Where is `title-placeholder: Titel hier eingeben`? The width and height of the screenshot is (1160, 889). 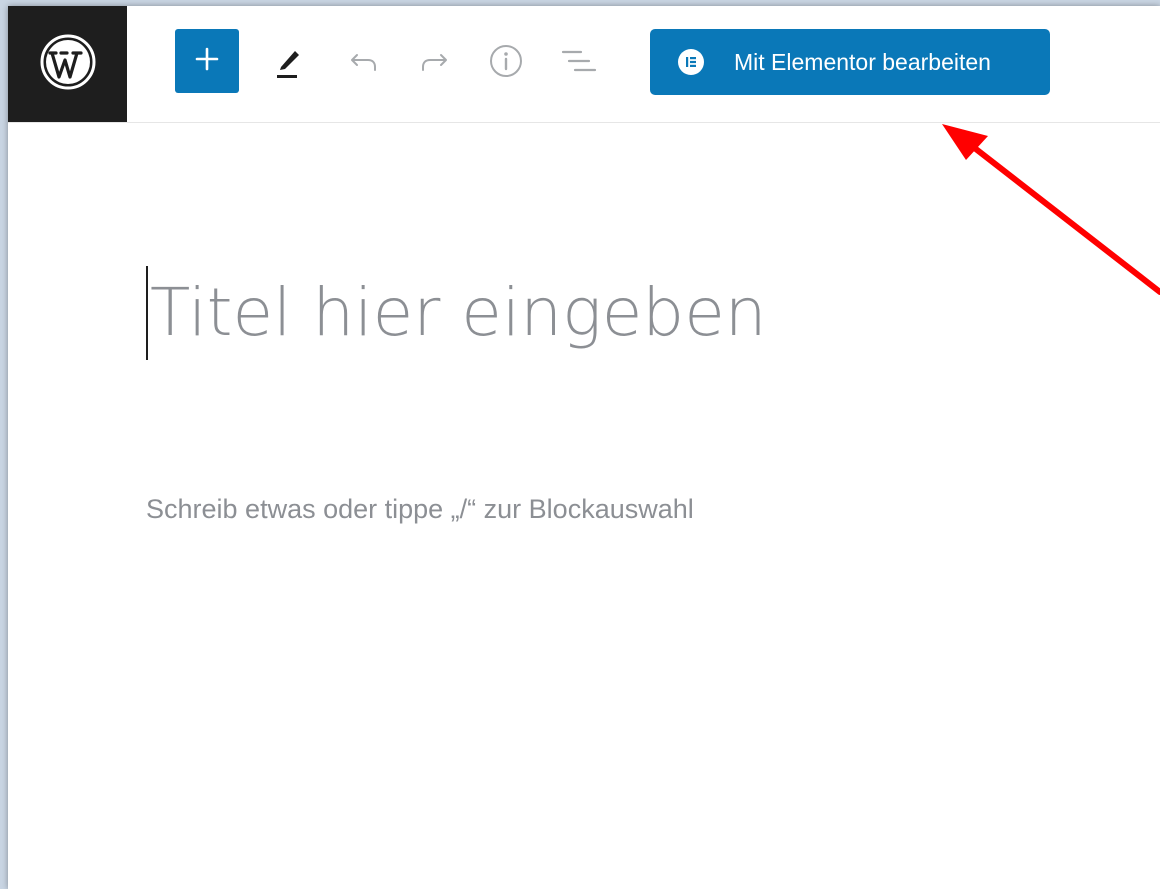
title-placeholder: Titel hier eingeben is located at coordinates (458, 312).